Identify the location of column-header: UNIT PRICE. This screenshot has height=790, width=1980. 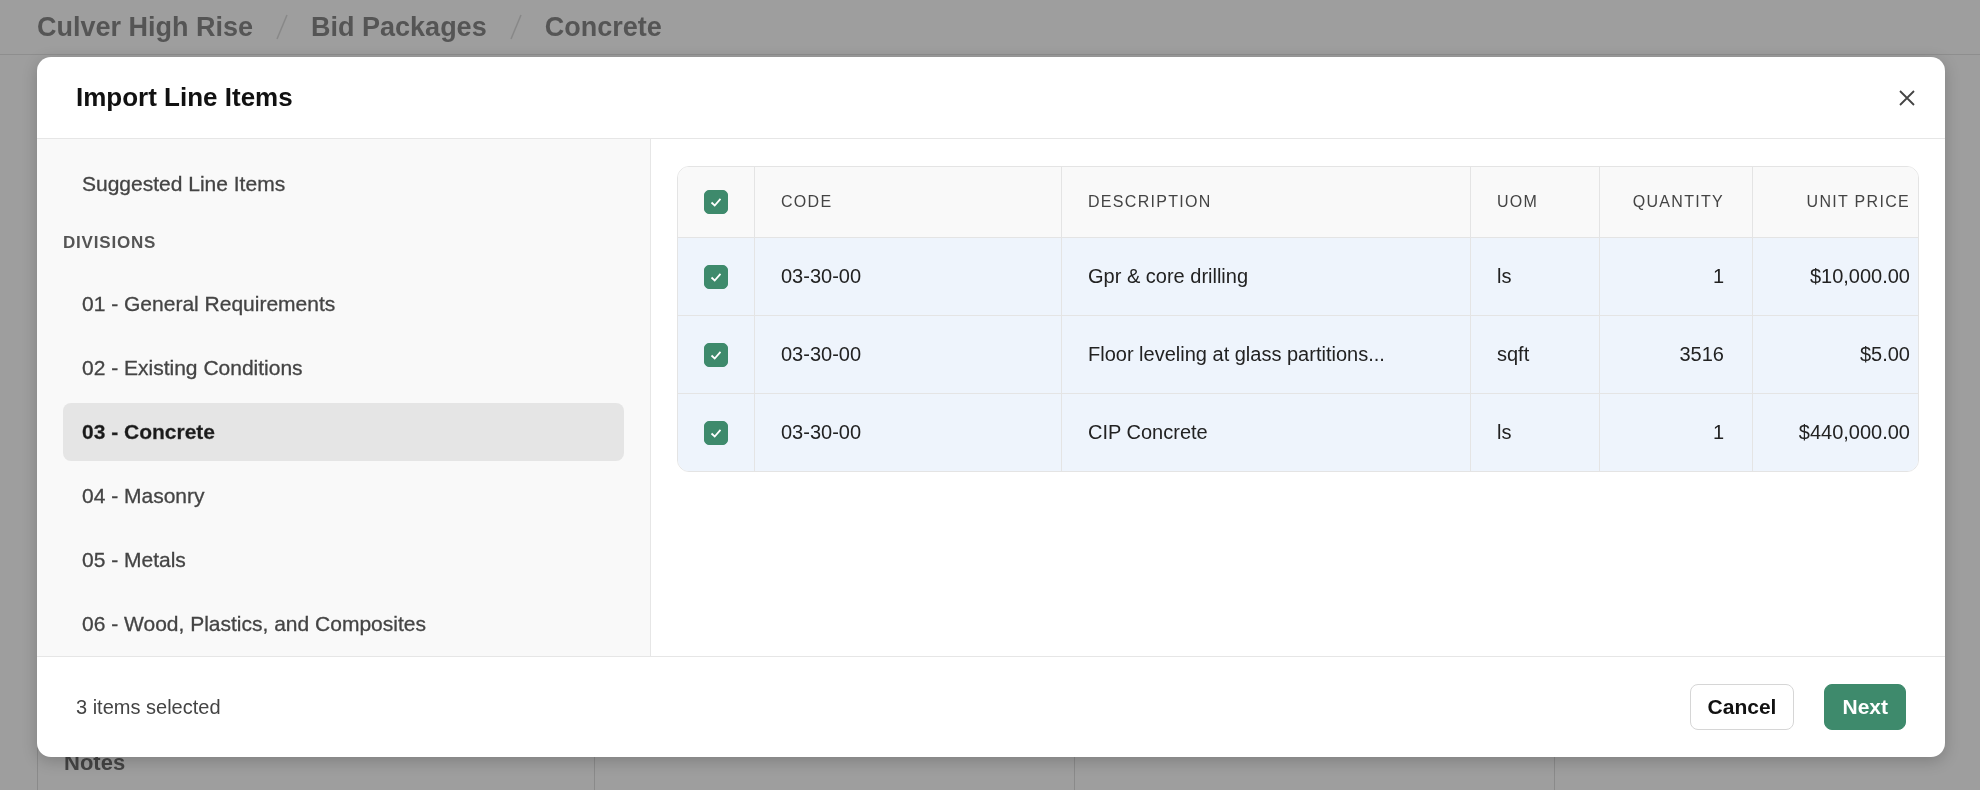
(1858, 202).